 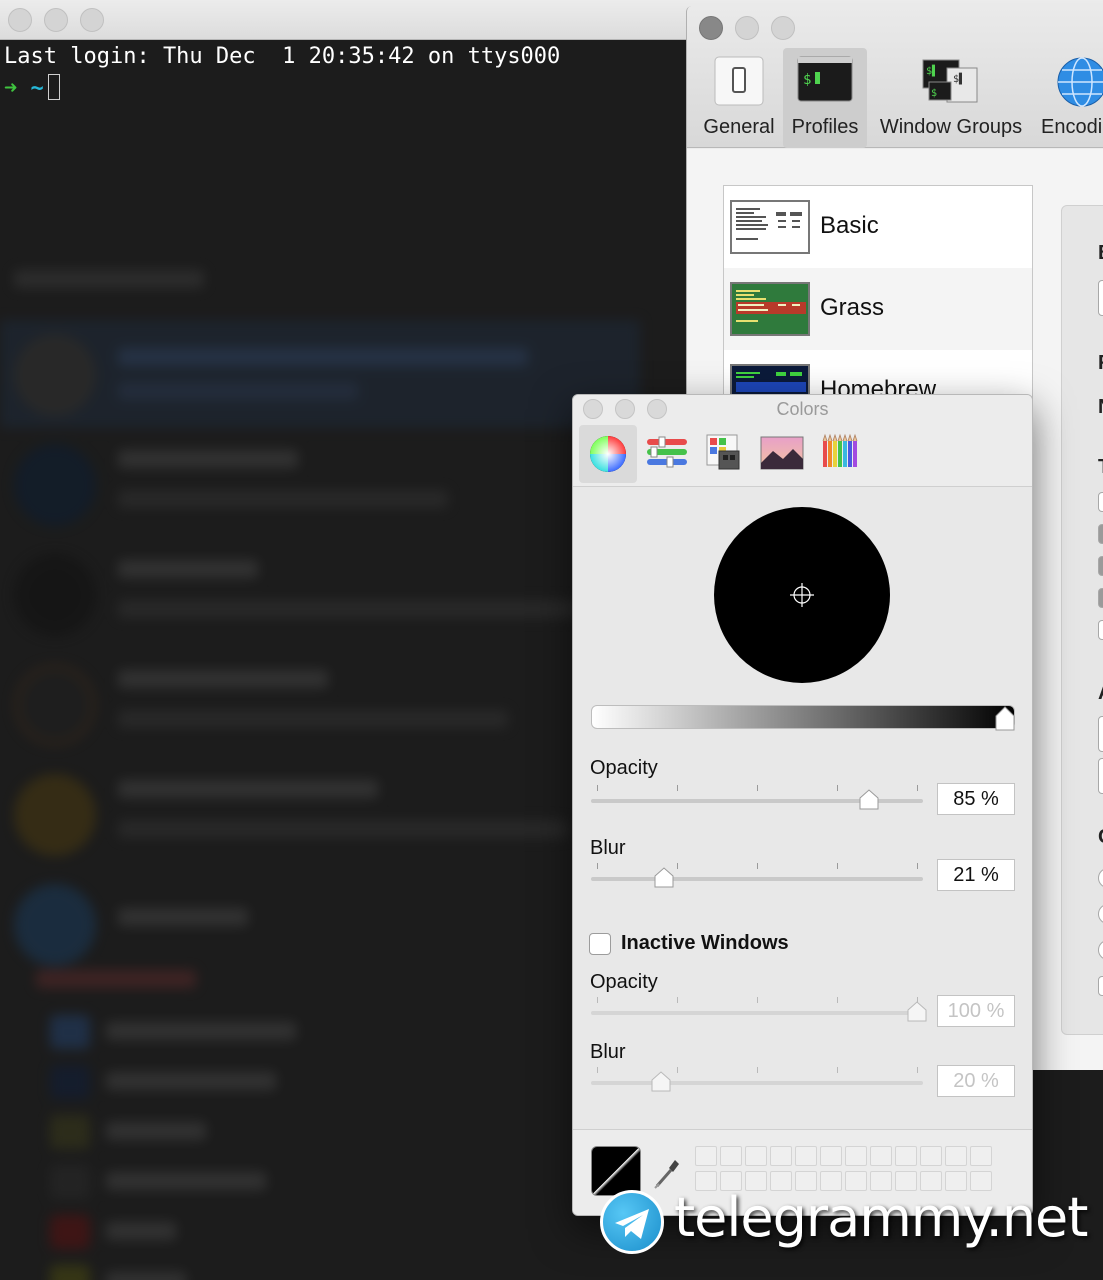 I want to click on truncated-label: B, so click(x=1100, y=253).